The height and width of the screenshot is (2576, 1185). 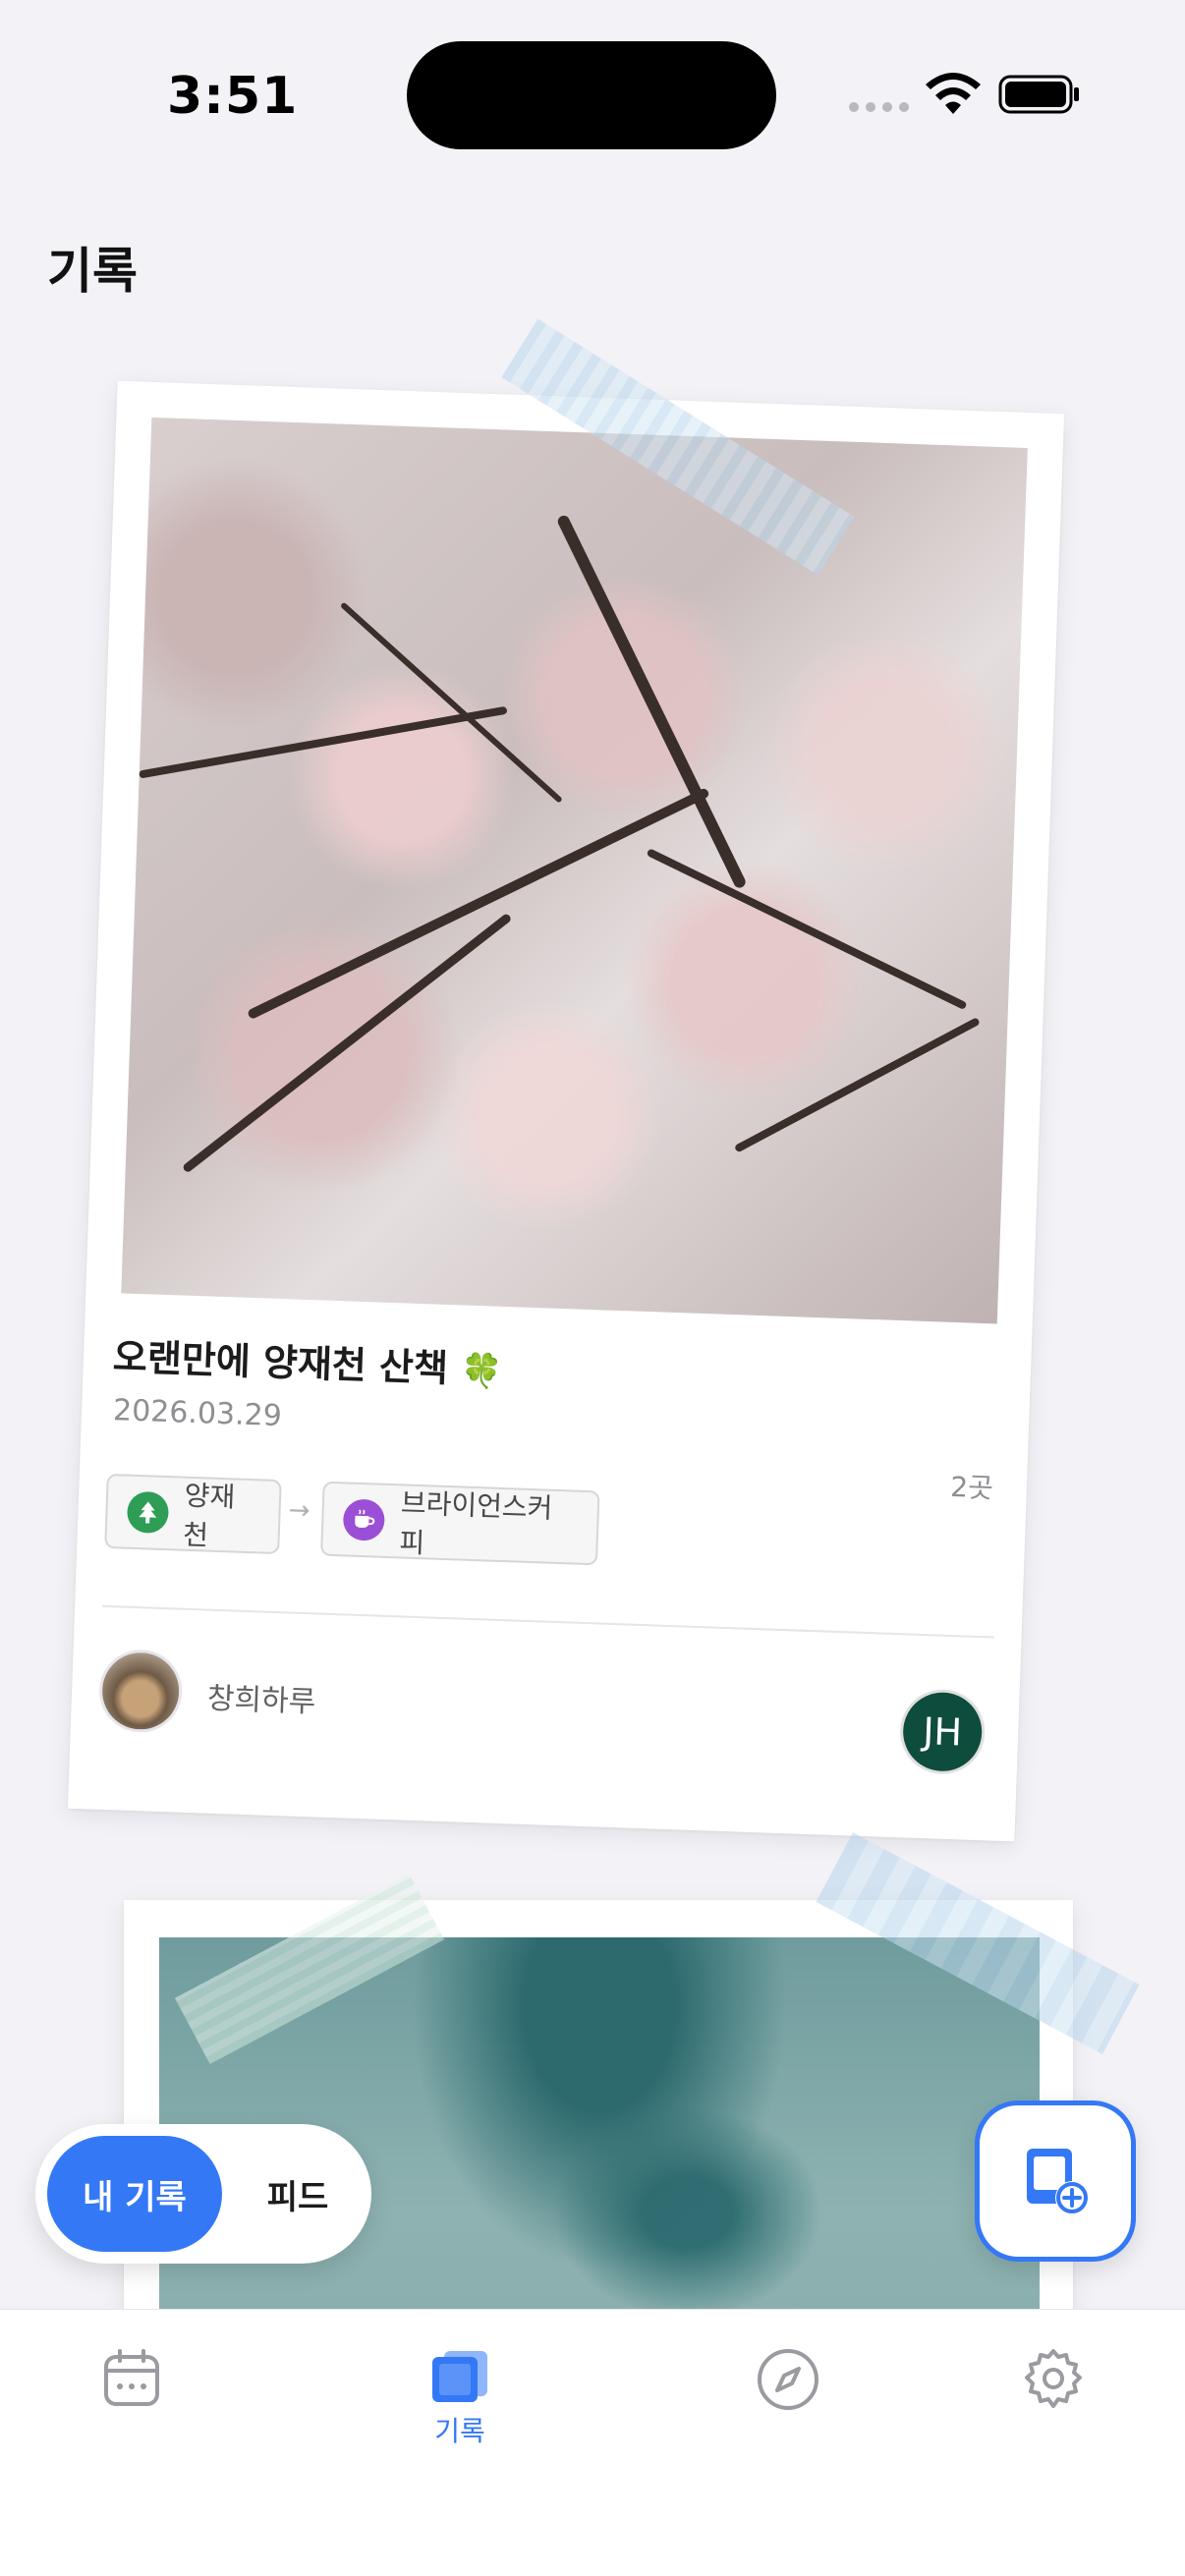 I want to click on cellular-signal-icon, so click(x=879, y=107).